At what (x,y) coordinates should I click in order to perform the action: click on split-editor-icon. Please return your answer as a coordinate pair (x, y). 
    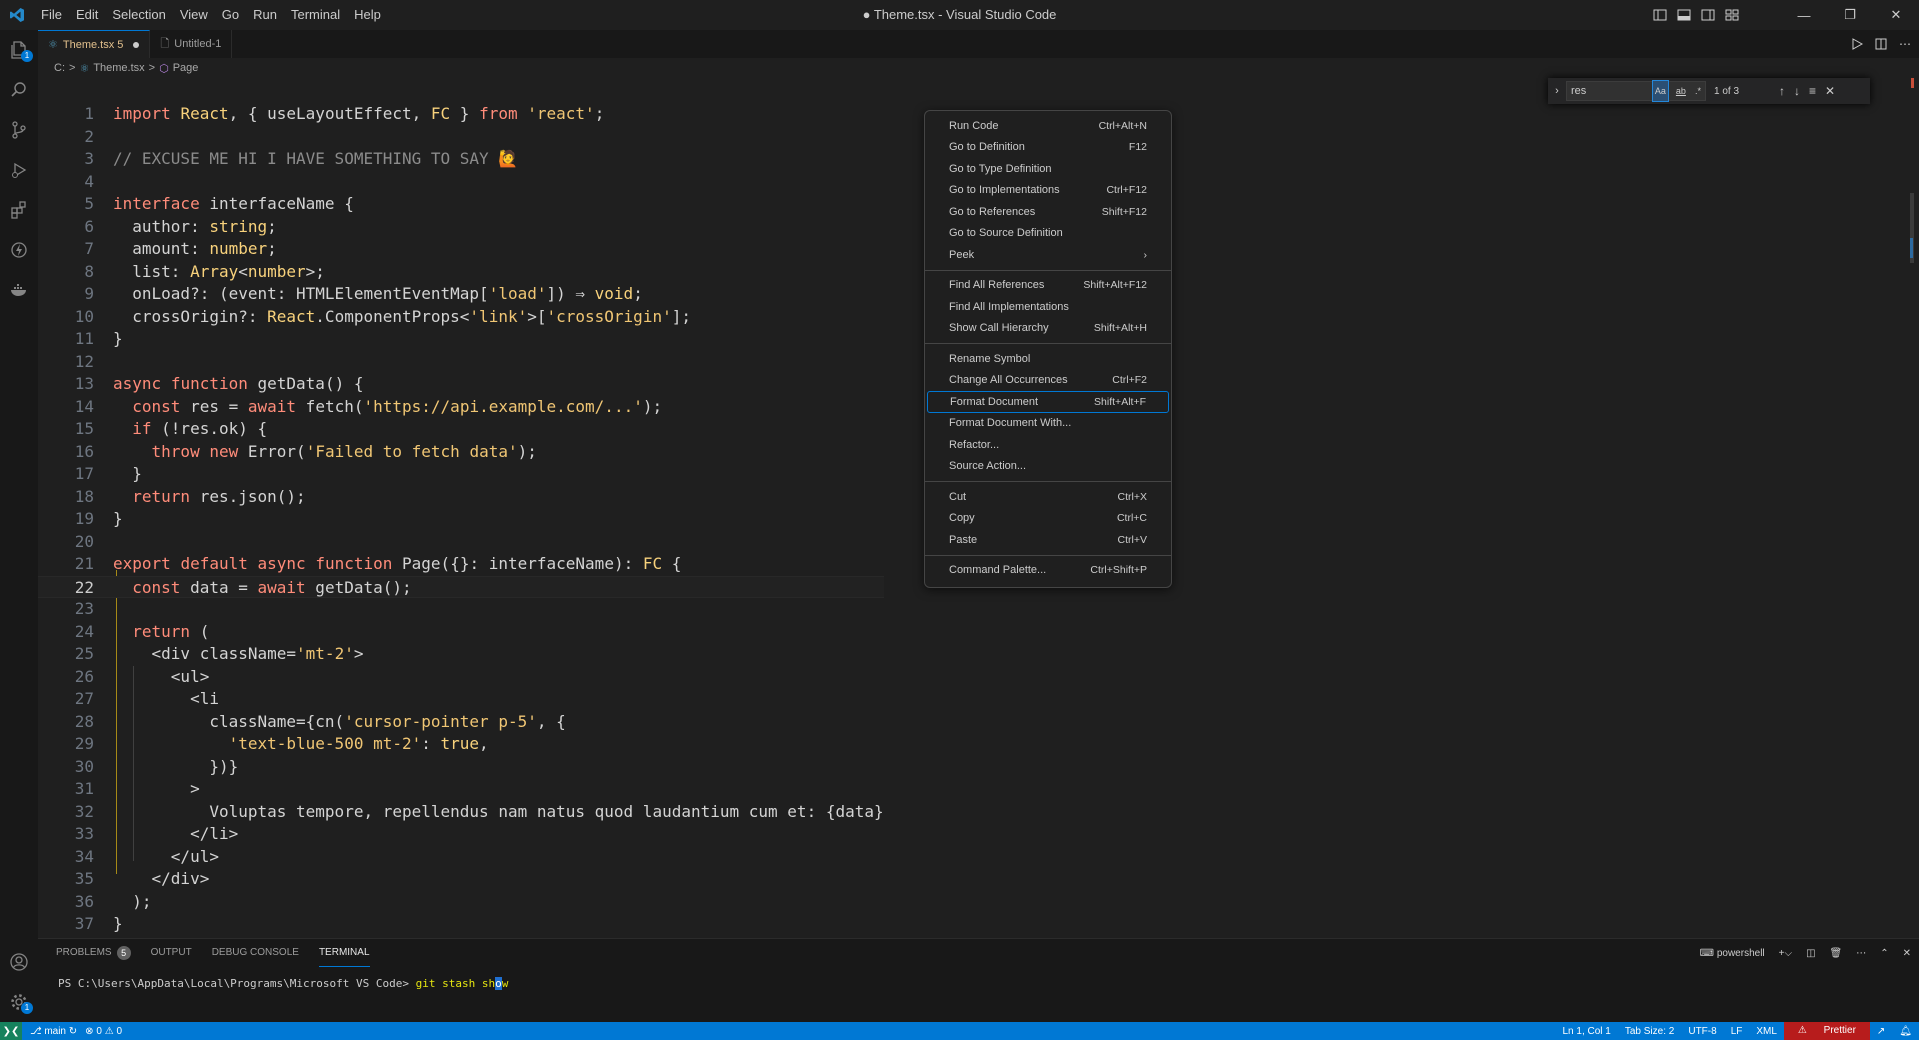
    Looking at the image, I should click on (1881, 44).